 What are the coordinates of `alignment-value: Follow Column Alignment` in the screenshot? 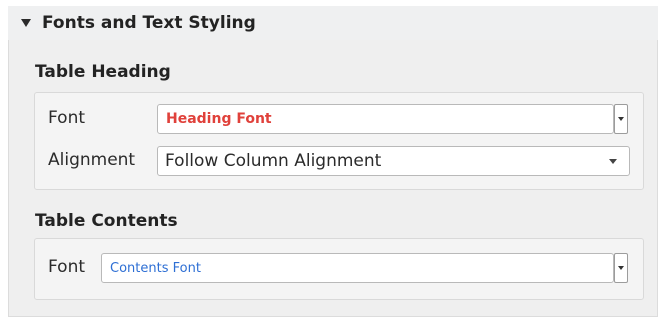 It's located at (273, 161).